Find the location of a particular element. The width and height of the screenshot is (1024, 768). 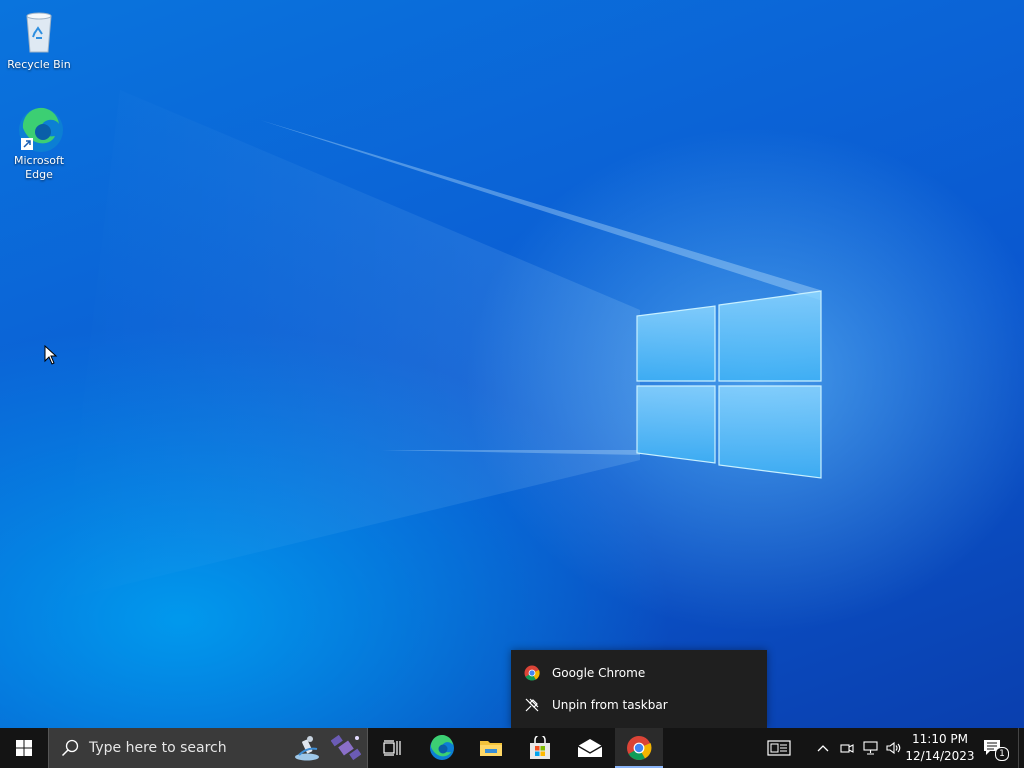

network-icon is located at coordinates (870, 748).